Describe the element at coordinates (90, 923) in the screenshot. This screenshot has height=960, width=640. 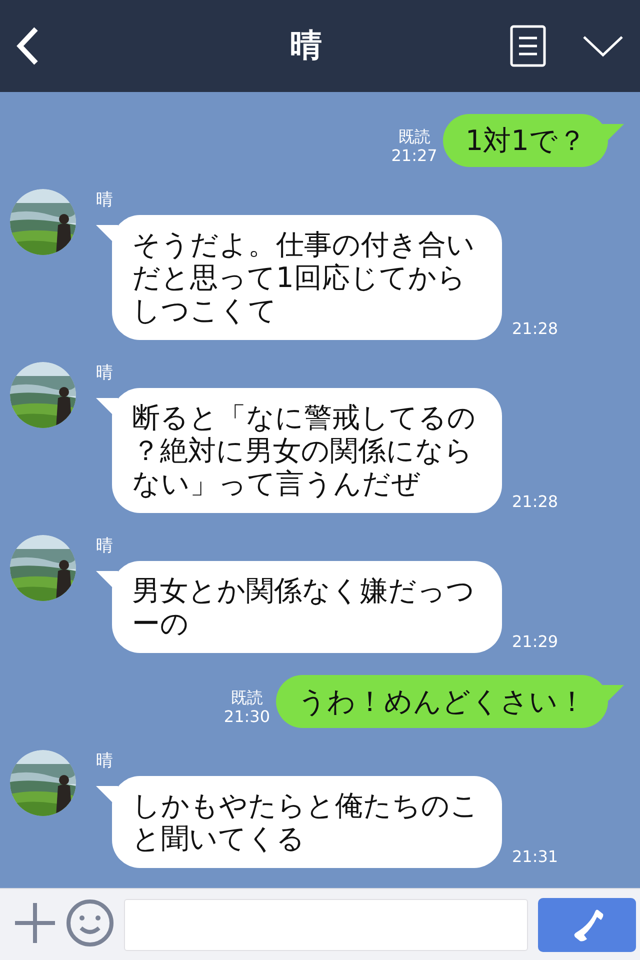
I see `smiley-icon` at that location.